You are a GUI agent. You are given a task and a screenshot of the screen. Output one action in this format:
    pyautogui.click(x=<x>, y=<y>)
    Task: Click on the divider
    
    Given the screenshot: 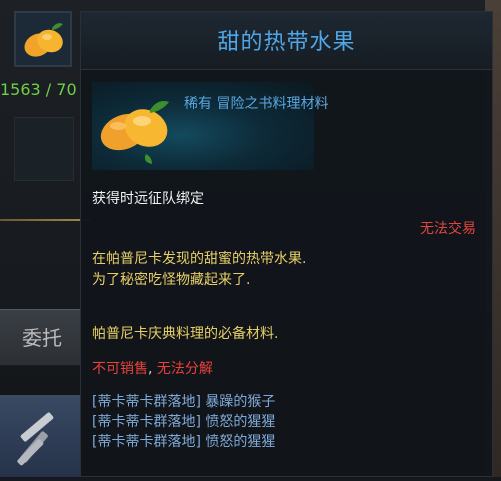 What is the action you would take?
    pyautogui.click(x=45, y=220)
    